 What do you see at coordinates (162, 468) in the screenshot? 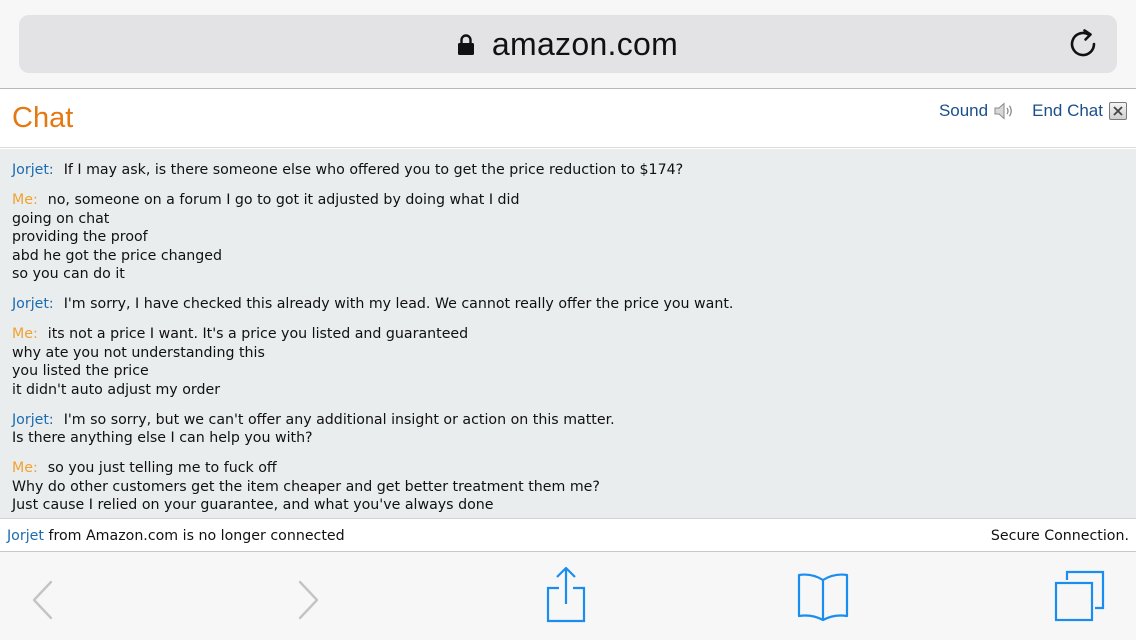
I see `message-text: so you just telling me to fuck off` at bounding box center [162, 468].